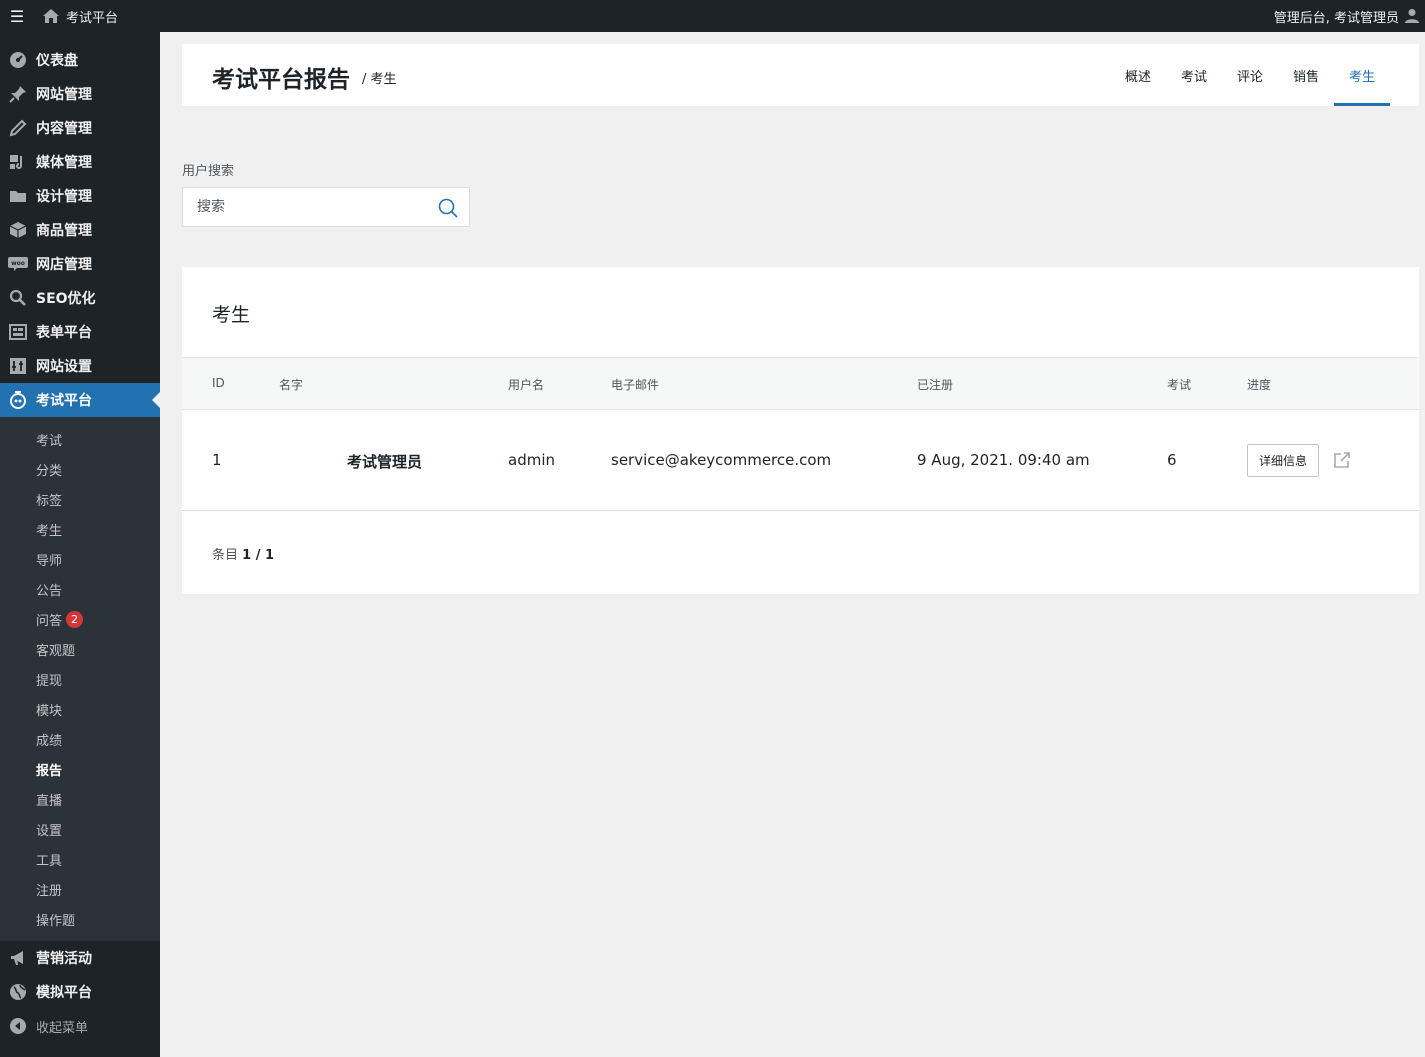 This screenshot has height=1057, width=1425. I want to click on panel-title: 考生, so click(231, 315).